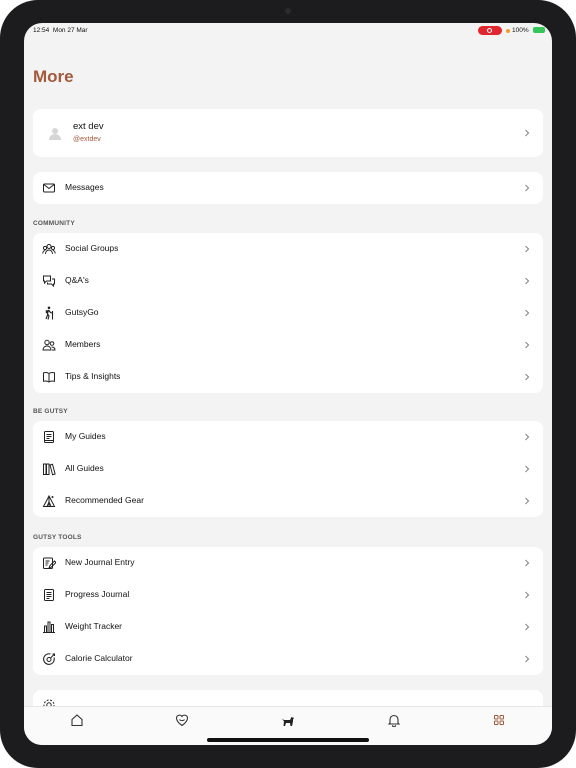  I want to click on grid-icon, so click(499, 720).